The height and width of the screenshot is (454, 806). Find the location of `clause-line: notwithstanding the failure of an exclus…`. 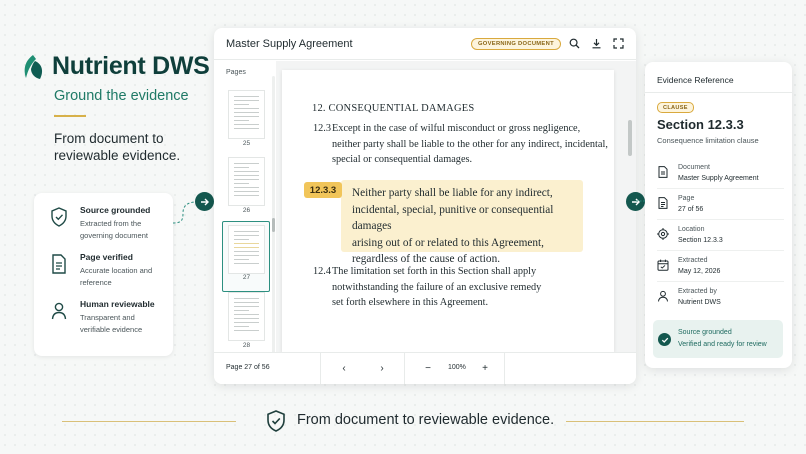

clause-line: notwithstanding the failure of an exclus… is located at coordinates (437, 287).